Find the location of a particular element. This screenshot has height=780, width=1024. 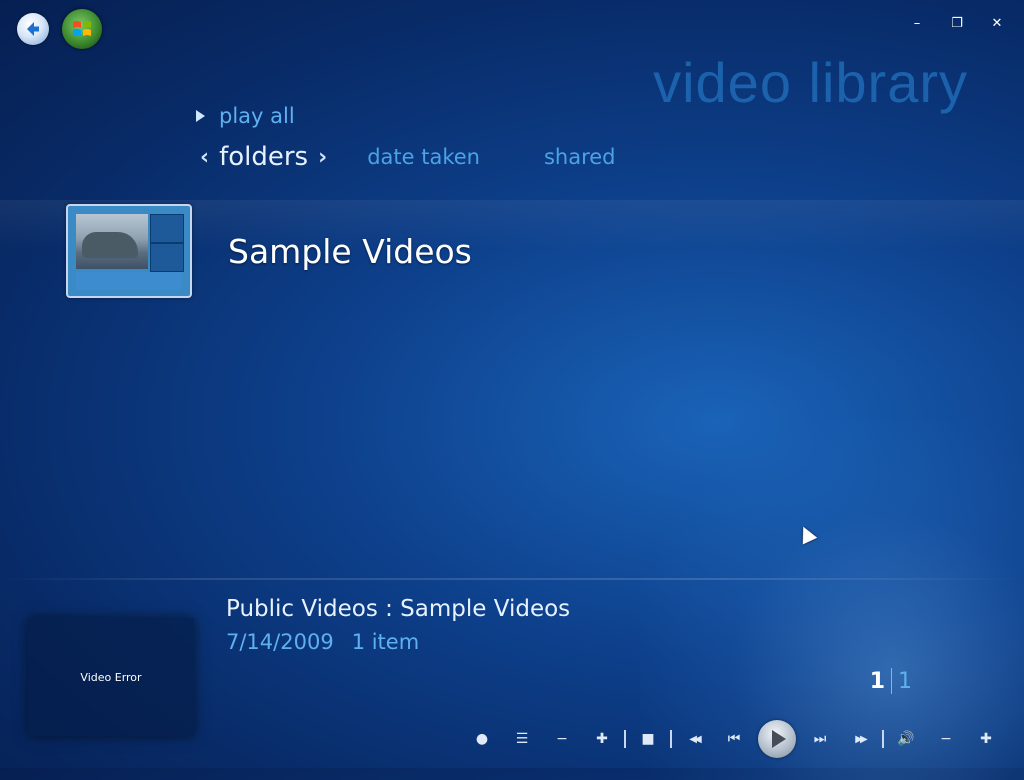

mute-button: 🔊 is located at coordinates (906, 739).